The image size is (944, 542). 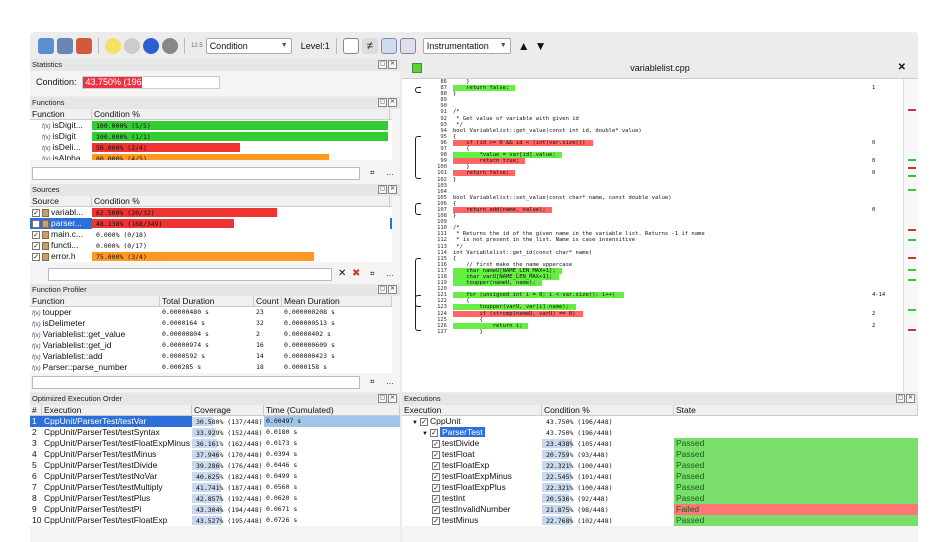 I want to click on save-icon, so click(x=84, y=45).